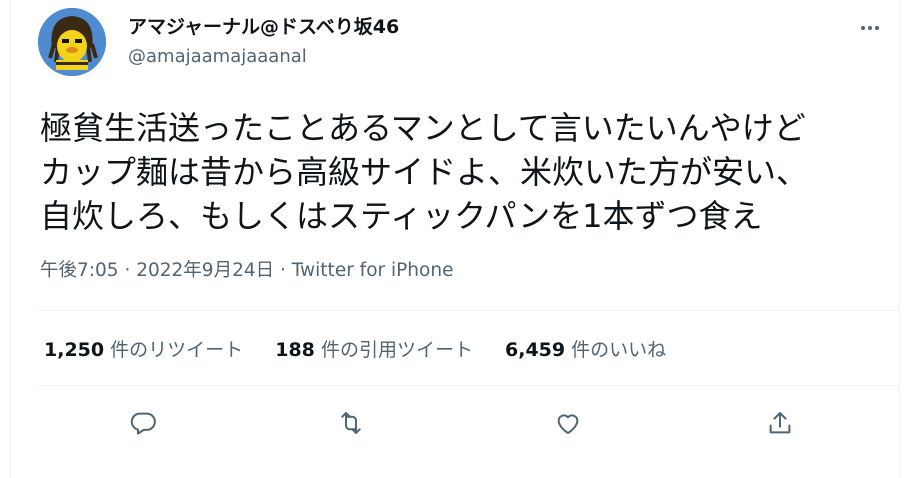  I want to click on more-dots-icon, so click(870, 30).